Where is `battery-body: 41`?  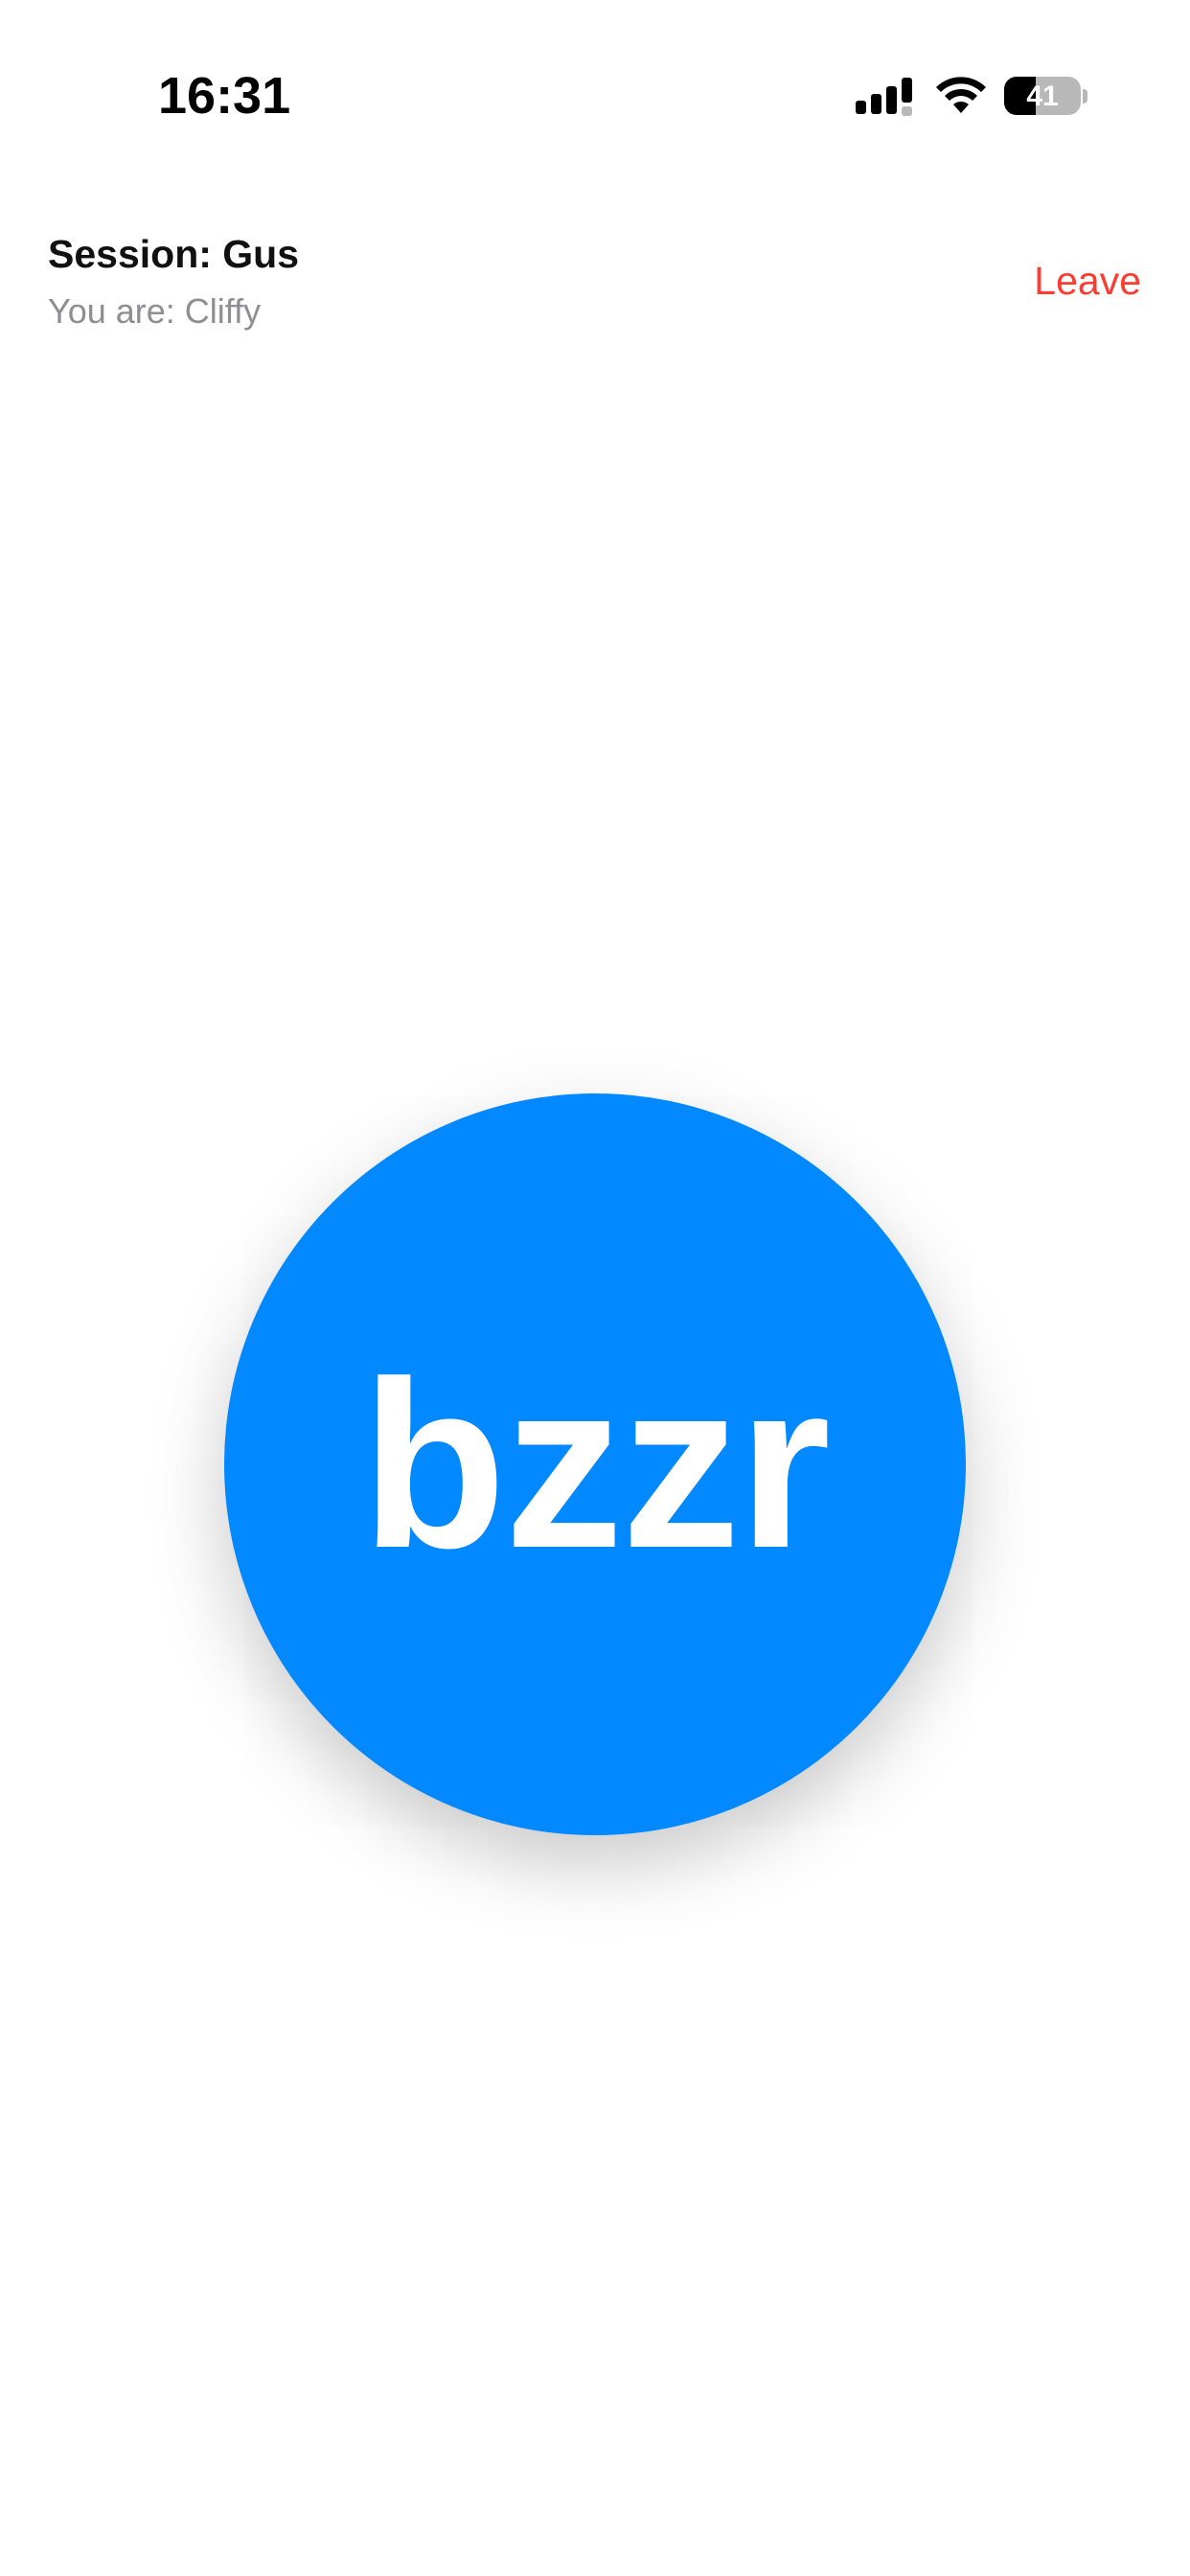
battery-body: 41 is located at coordinates (1042, 96).